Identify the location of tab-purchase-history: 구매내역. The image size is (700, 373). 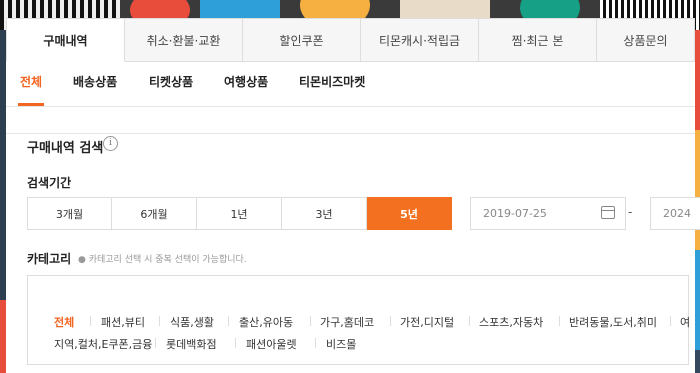
(65, 40).